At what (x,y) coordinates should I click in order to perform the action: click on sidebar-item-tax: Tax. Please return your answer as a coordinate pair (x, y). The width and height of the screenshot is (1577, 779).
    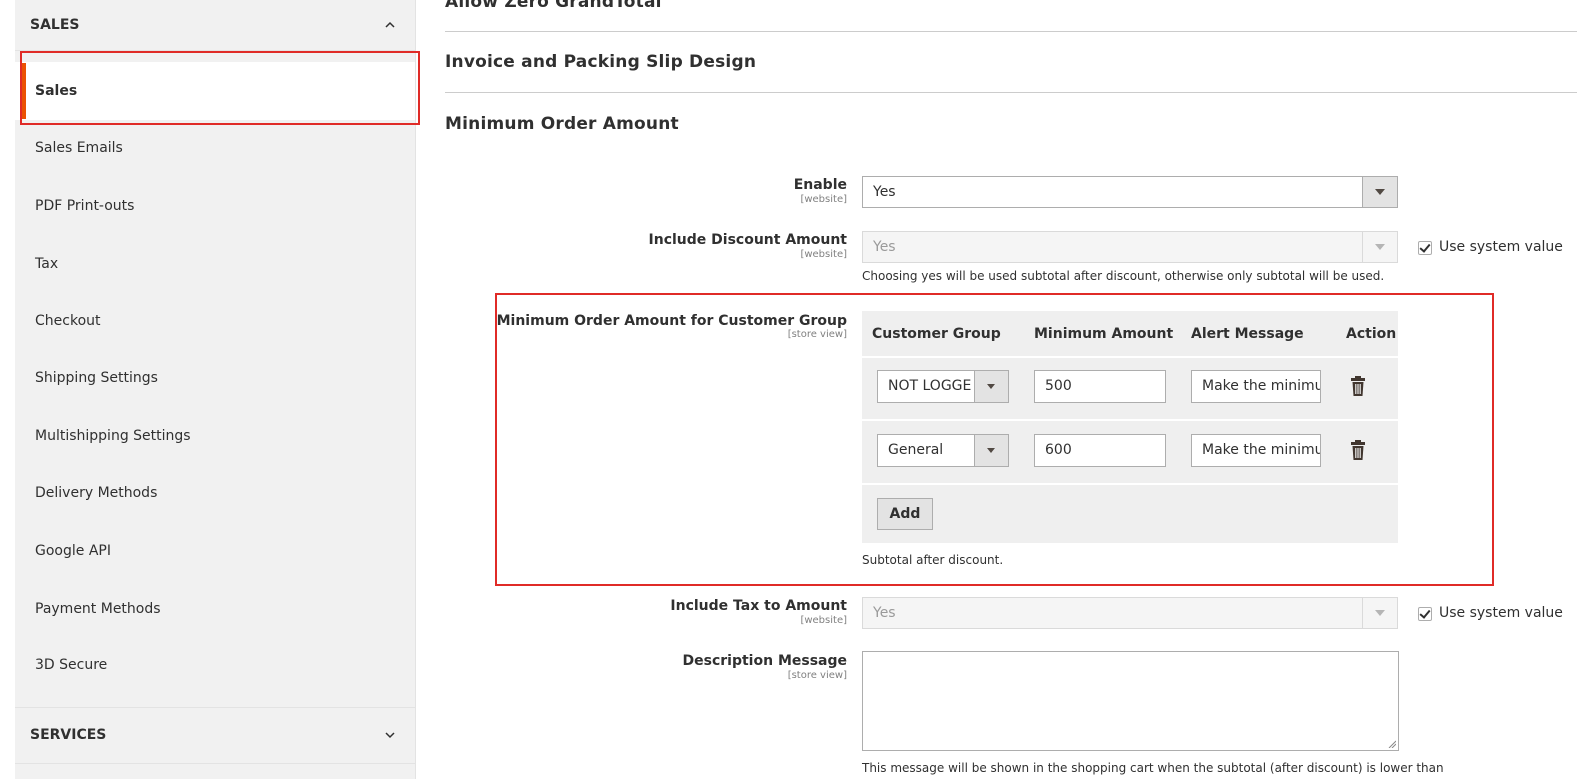
    Looking at the image, I should click on (215, 264).